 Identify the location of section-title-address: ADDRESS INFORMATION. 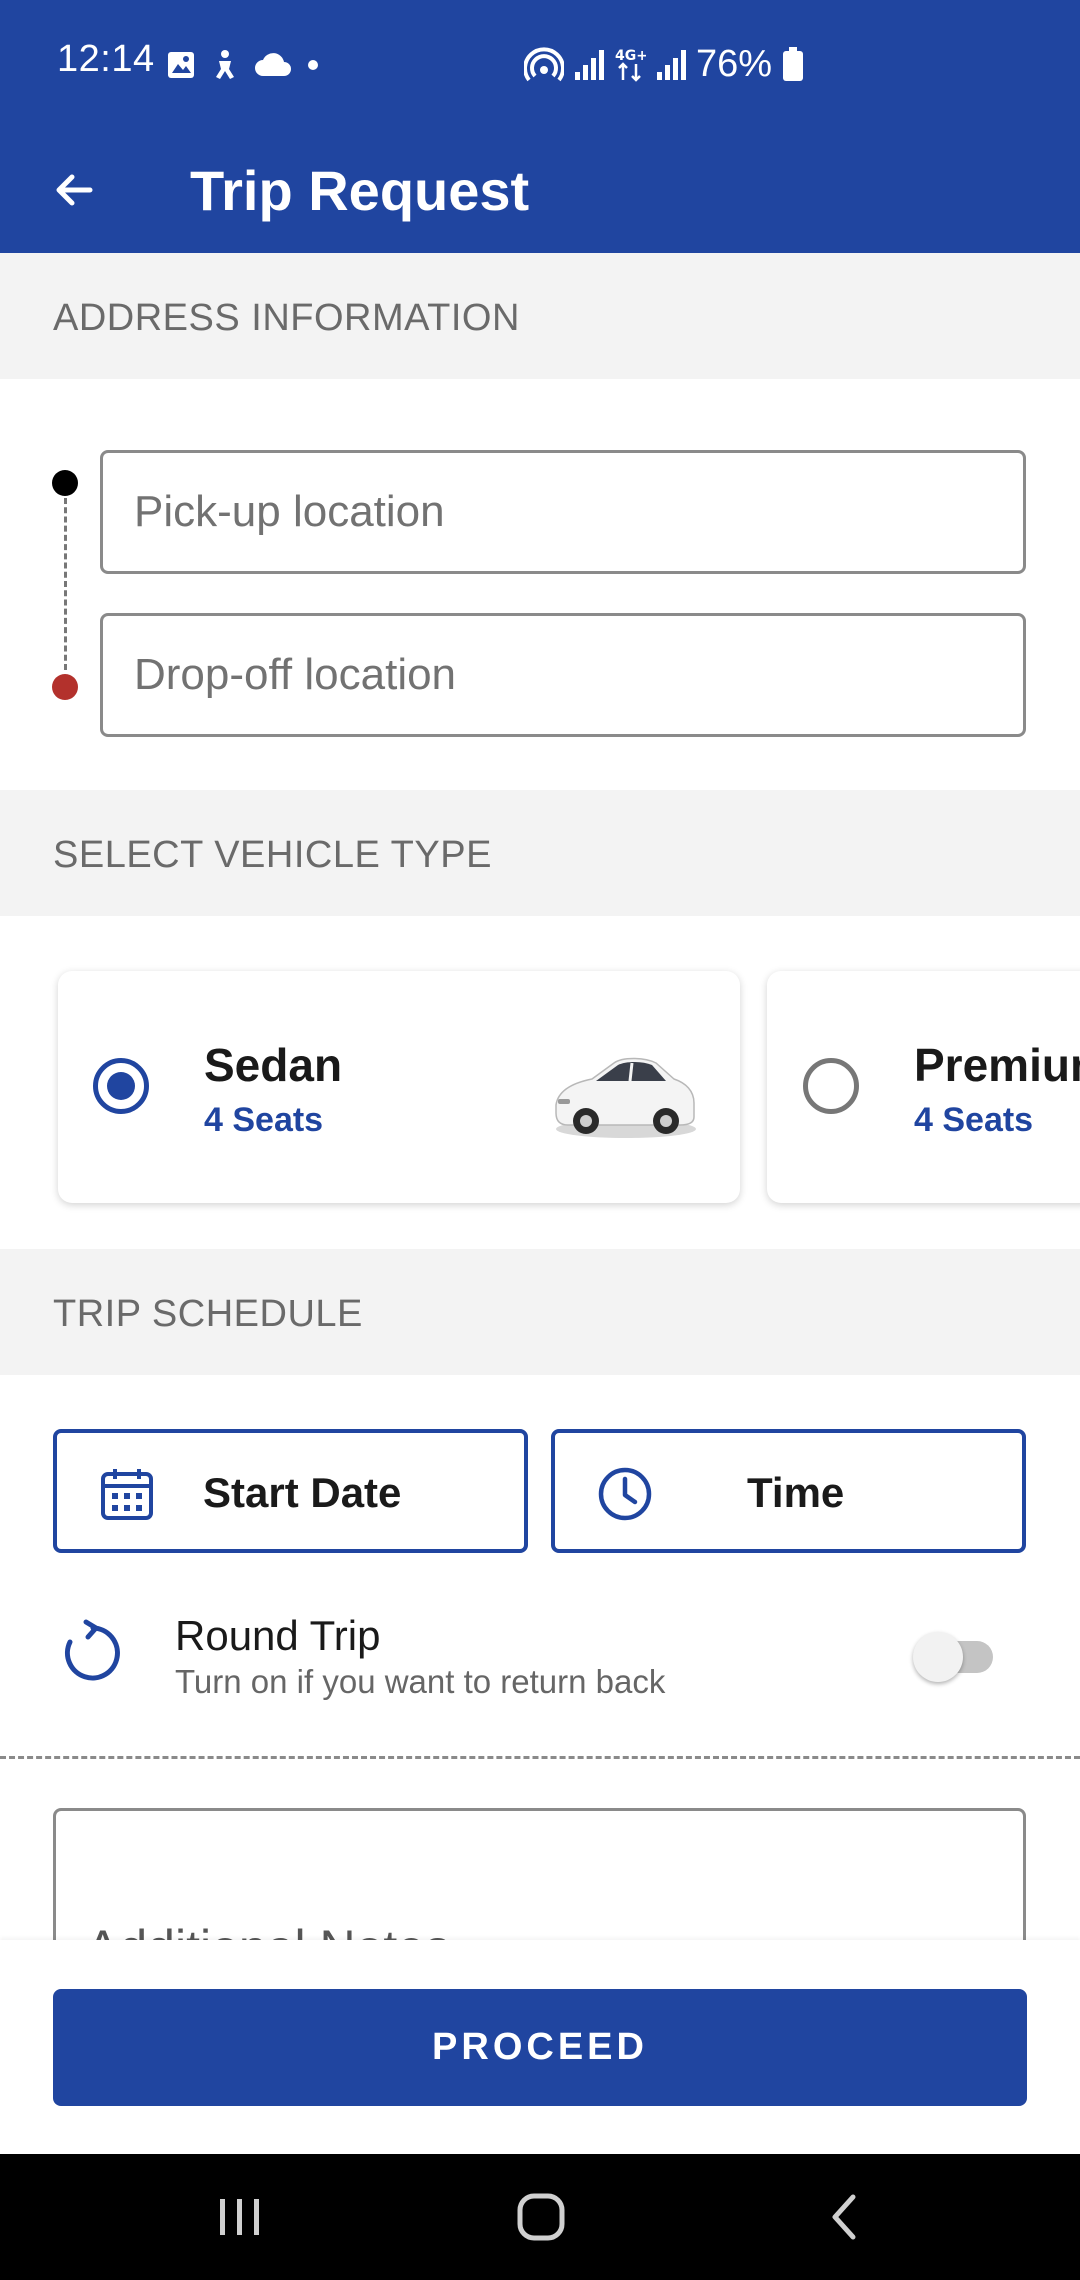
(286, 318).